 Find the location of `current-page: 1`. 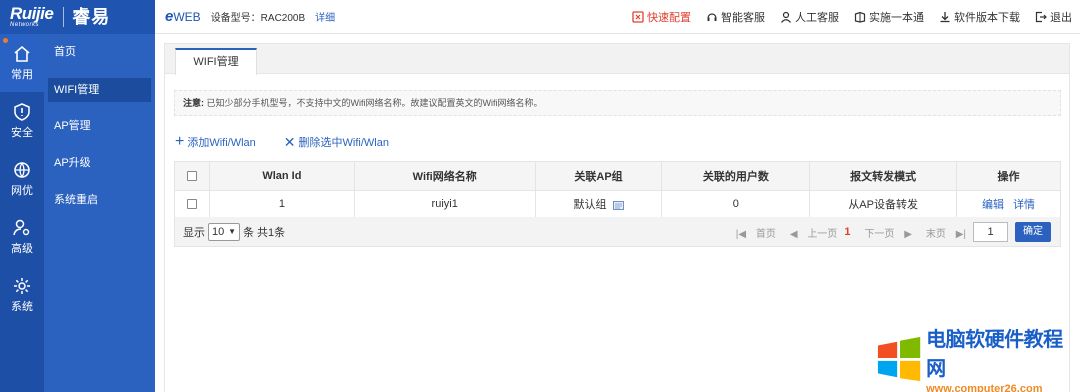

current-page: 1 is located at coordinates (847, 232).